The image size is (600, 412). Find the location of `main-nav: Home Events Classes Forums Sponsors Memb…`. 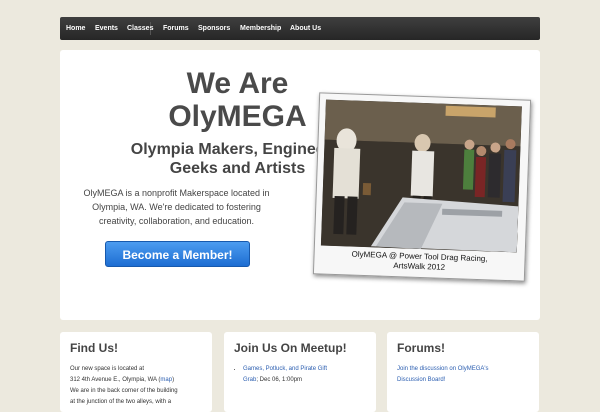

main-nav: Home Events Classes Forums Sponsors Memb… is located at coordinates (300, 28).